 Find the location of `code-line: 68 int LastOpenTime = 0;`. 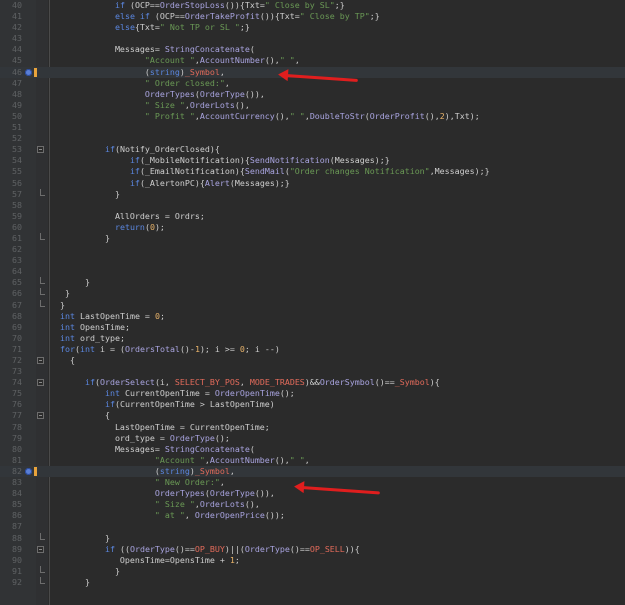

code-line: 68 int LastOpenTime = 0; is located at coordinates (312, 316).